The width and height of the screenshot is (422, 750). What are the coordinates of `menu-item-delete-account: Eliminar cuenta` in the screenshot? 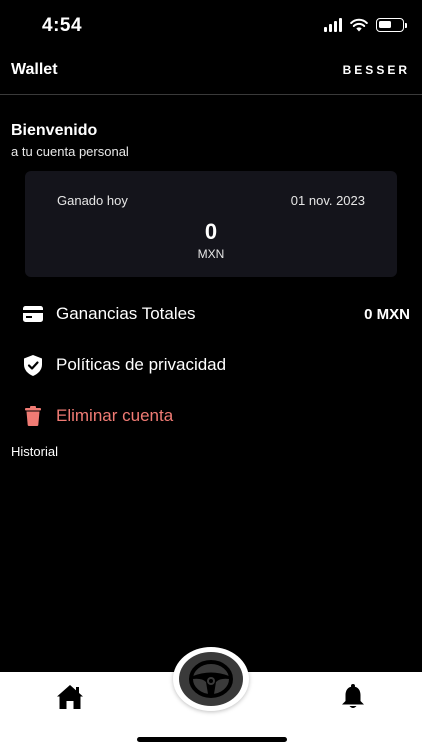 It's located at (216, 416).